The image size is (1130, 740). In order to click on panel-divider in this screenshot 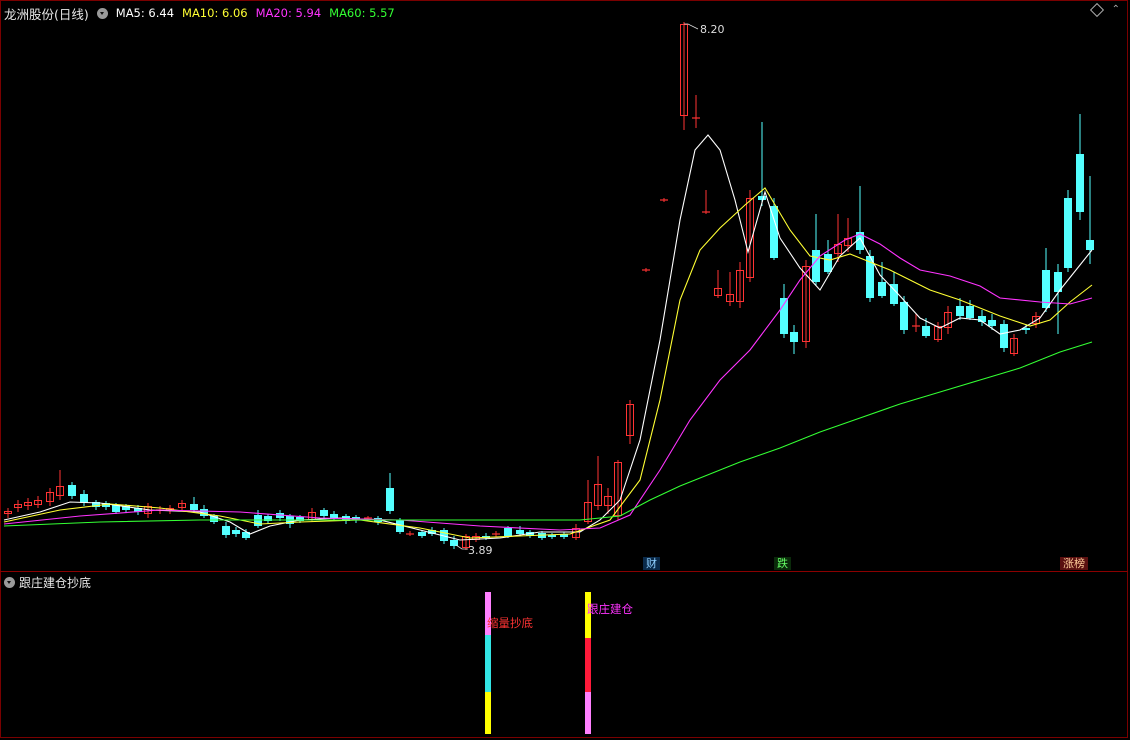, I will do `click(564, 571)`.